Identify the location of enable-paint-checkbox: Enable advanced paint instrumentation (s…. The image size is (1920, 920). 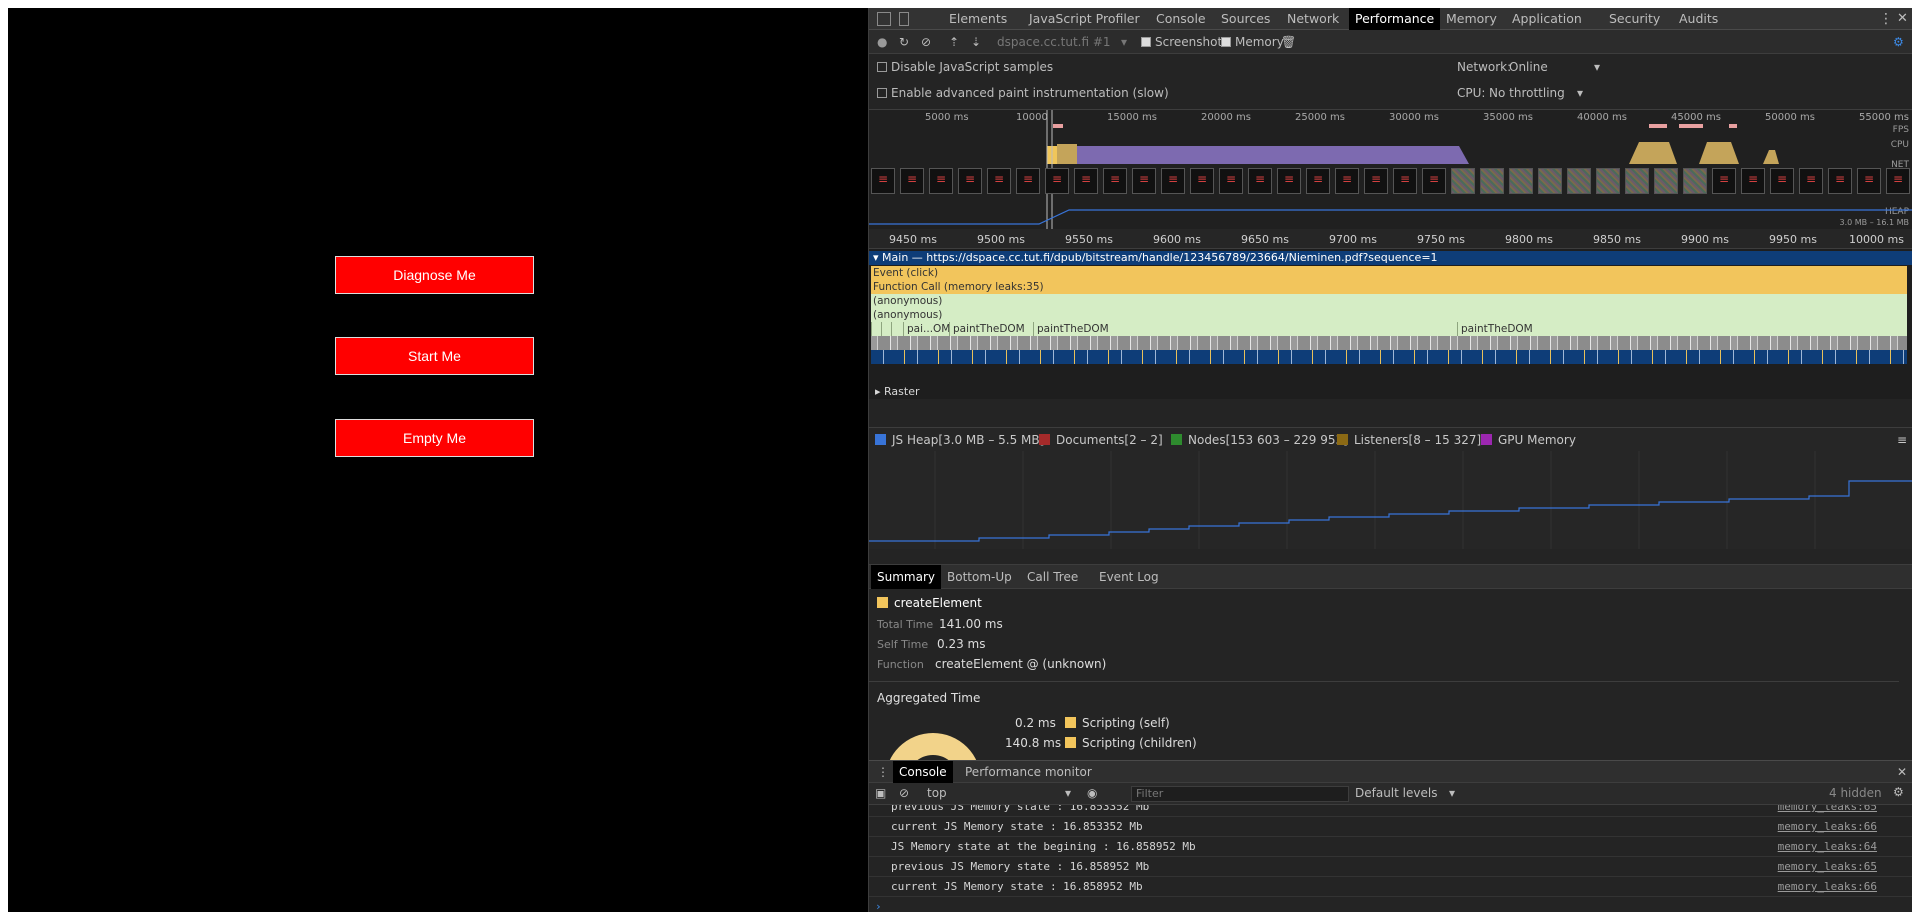
(1023, 93).